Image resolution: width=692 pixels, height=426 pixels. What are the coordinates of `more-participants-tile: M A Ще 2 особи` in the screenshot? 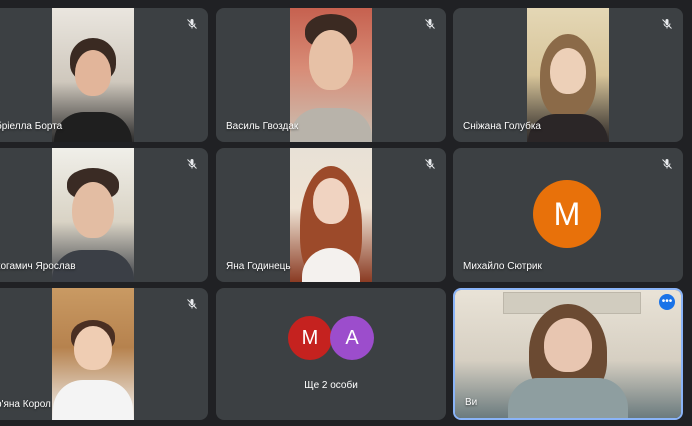 It's located at (331, 354).